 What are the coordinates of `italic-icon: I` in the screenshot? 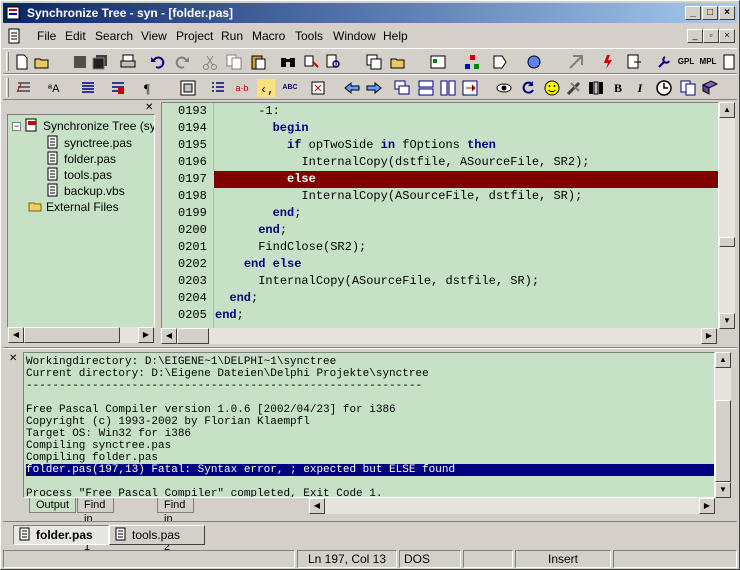 It's located at (640, 88).